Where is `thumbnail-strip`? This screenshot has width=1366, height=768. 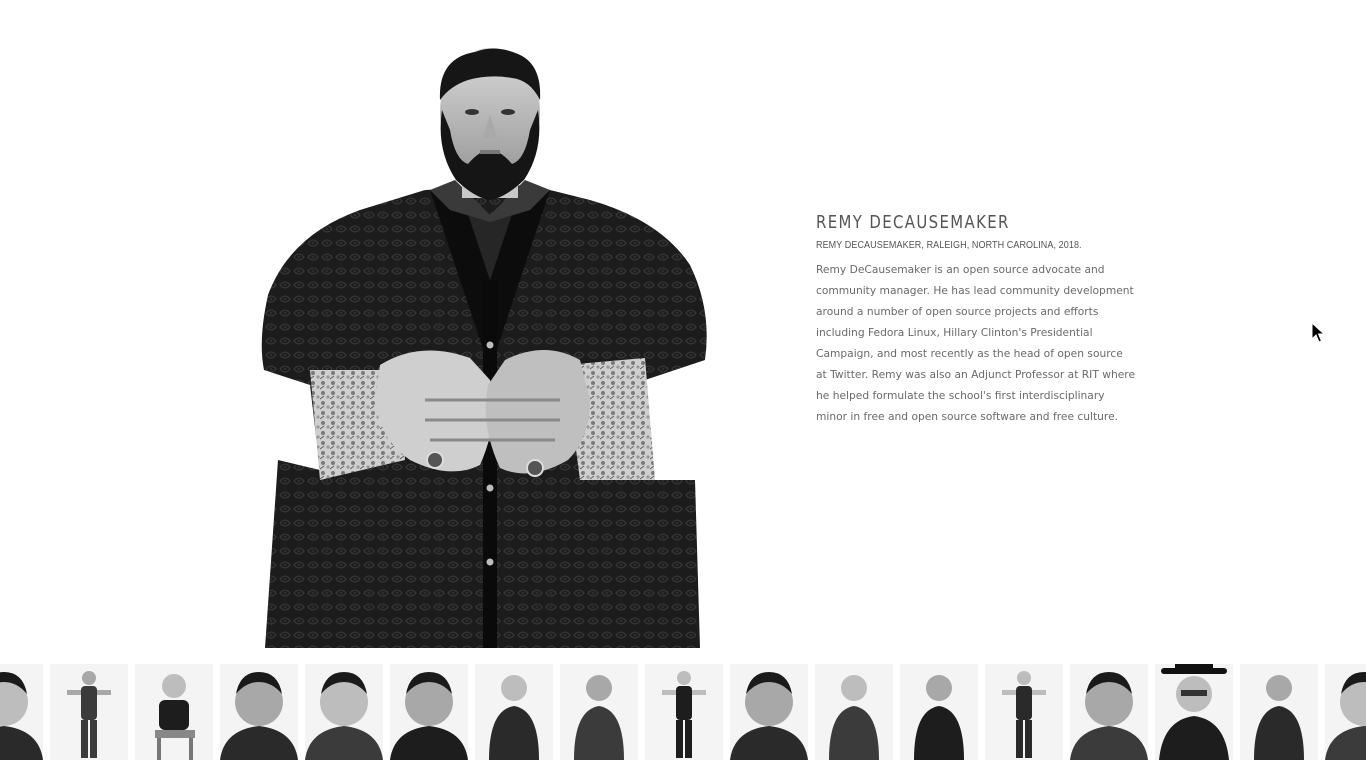 thumbnail-strip is located at coordinates (683, 712).